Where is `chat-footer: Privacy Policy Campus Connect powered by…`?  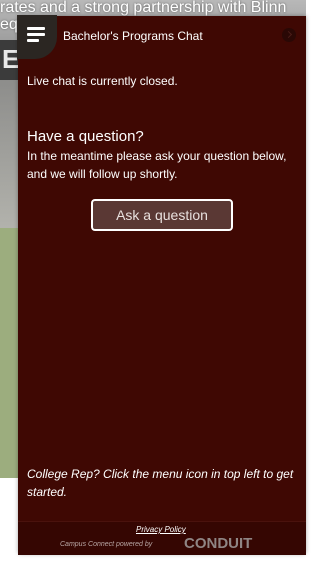 chat-footer: Privacy Policy Campus Connect powered by… is located at coordinates (162, 538).